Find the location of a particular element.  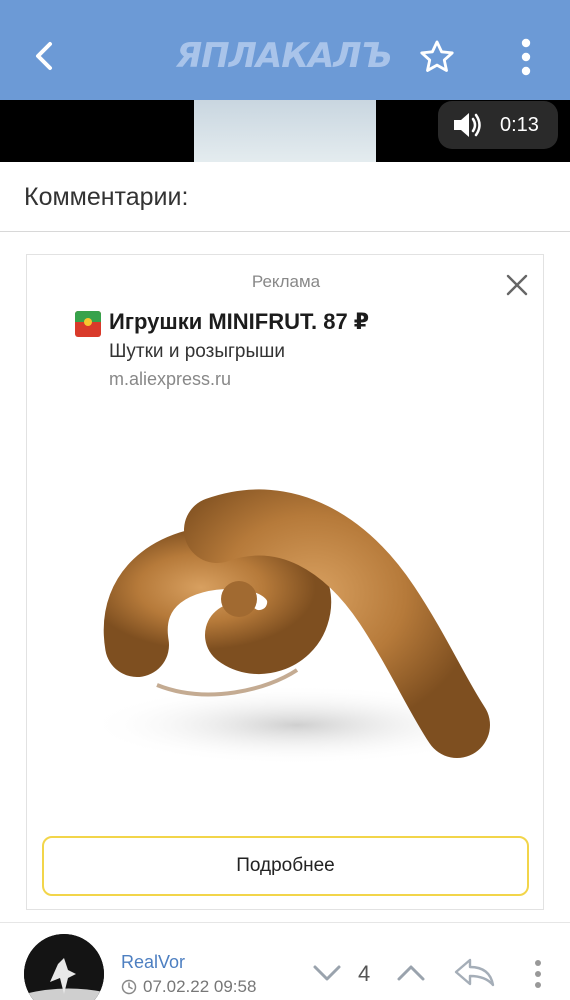

comments-heading: Комментарии: is located at coordinates (106, 197).